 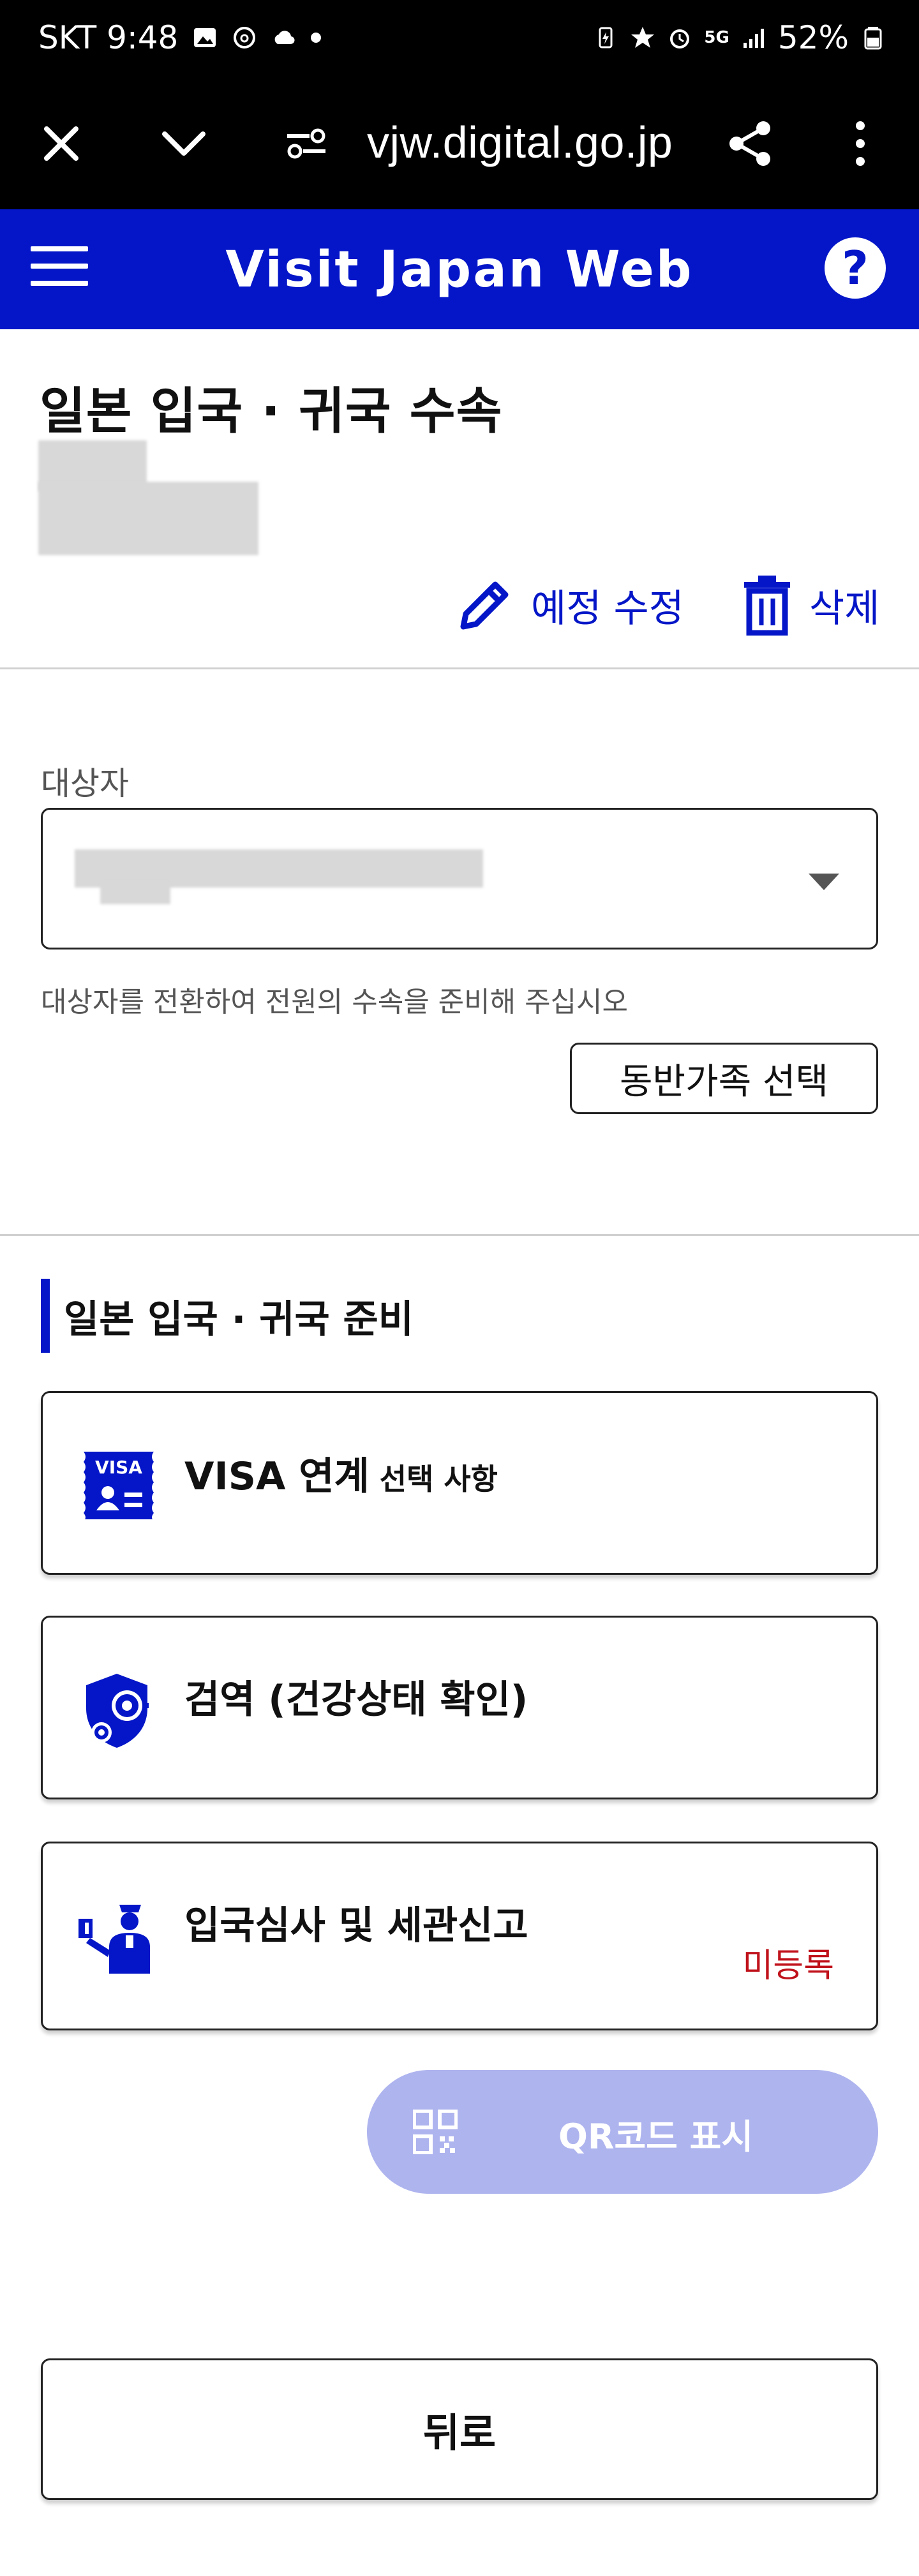 I want to click on threads-icon, so click(x=245, y=37).